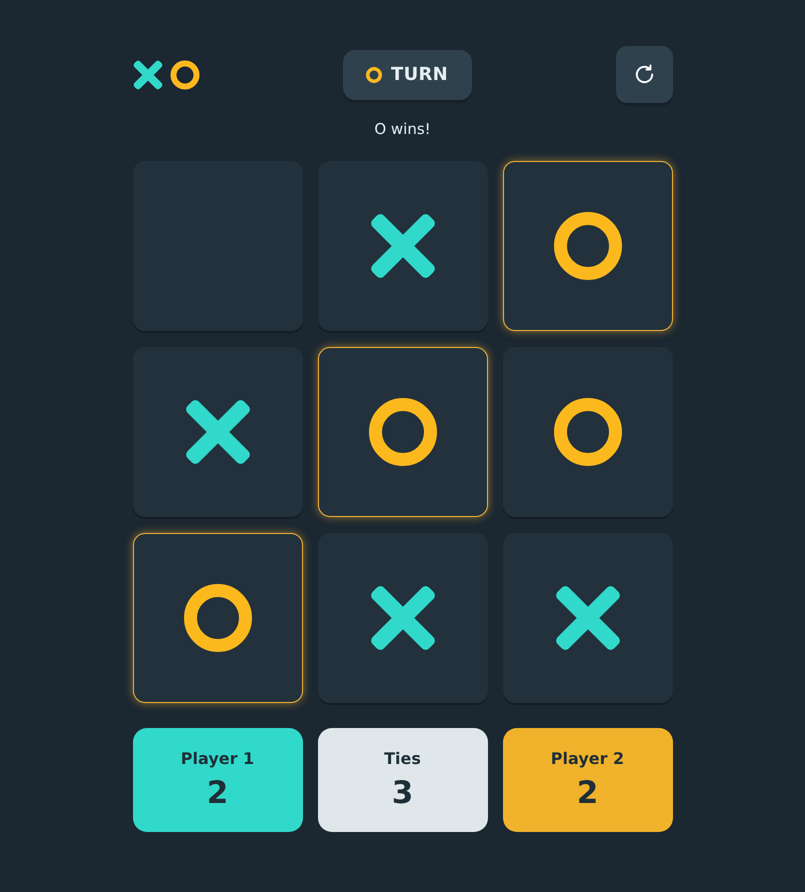  I want to click on logo-icon, so click(166, 75).